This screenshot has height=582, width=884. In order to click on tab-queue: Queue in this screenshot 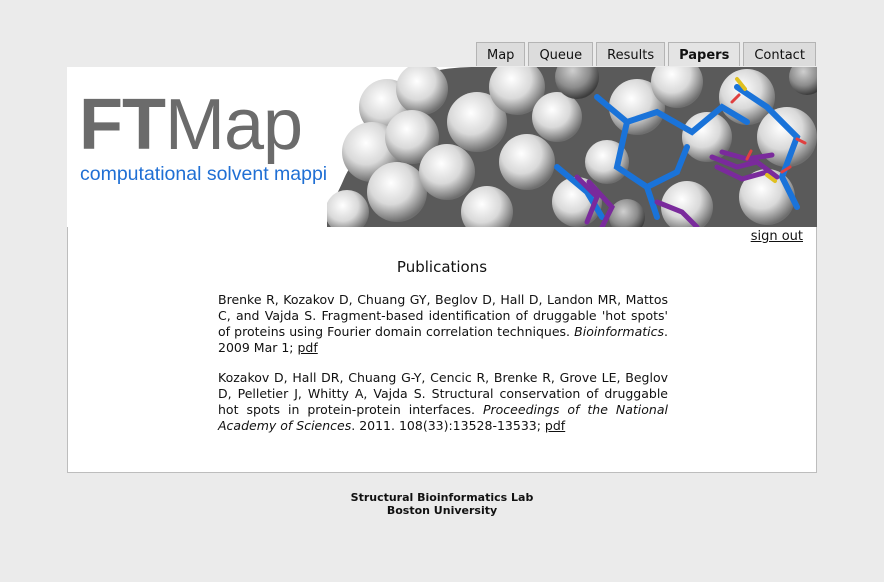, I will do `click(561, 54)`.